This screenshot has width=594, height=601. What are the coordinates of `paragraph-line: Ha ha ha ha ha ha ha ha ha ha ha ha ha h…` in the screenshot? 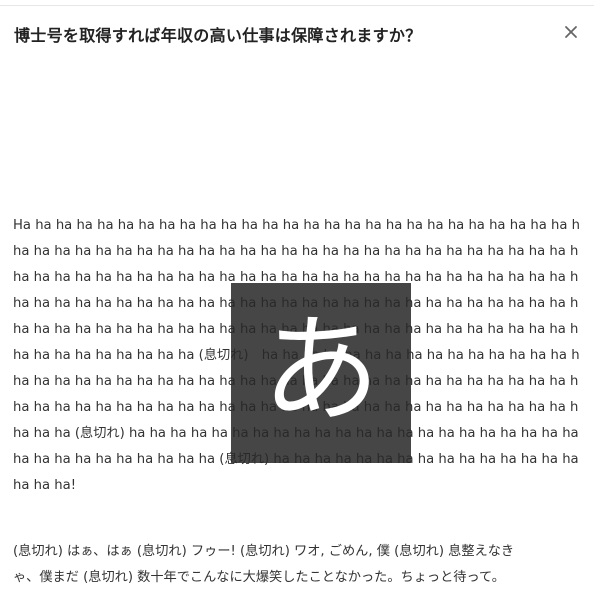 It's located at (296, 225).